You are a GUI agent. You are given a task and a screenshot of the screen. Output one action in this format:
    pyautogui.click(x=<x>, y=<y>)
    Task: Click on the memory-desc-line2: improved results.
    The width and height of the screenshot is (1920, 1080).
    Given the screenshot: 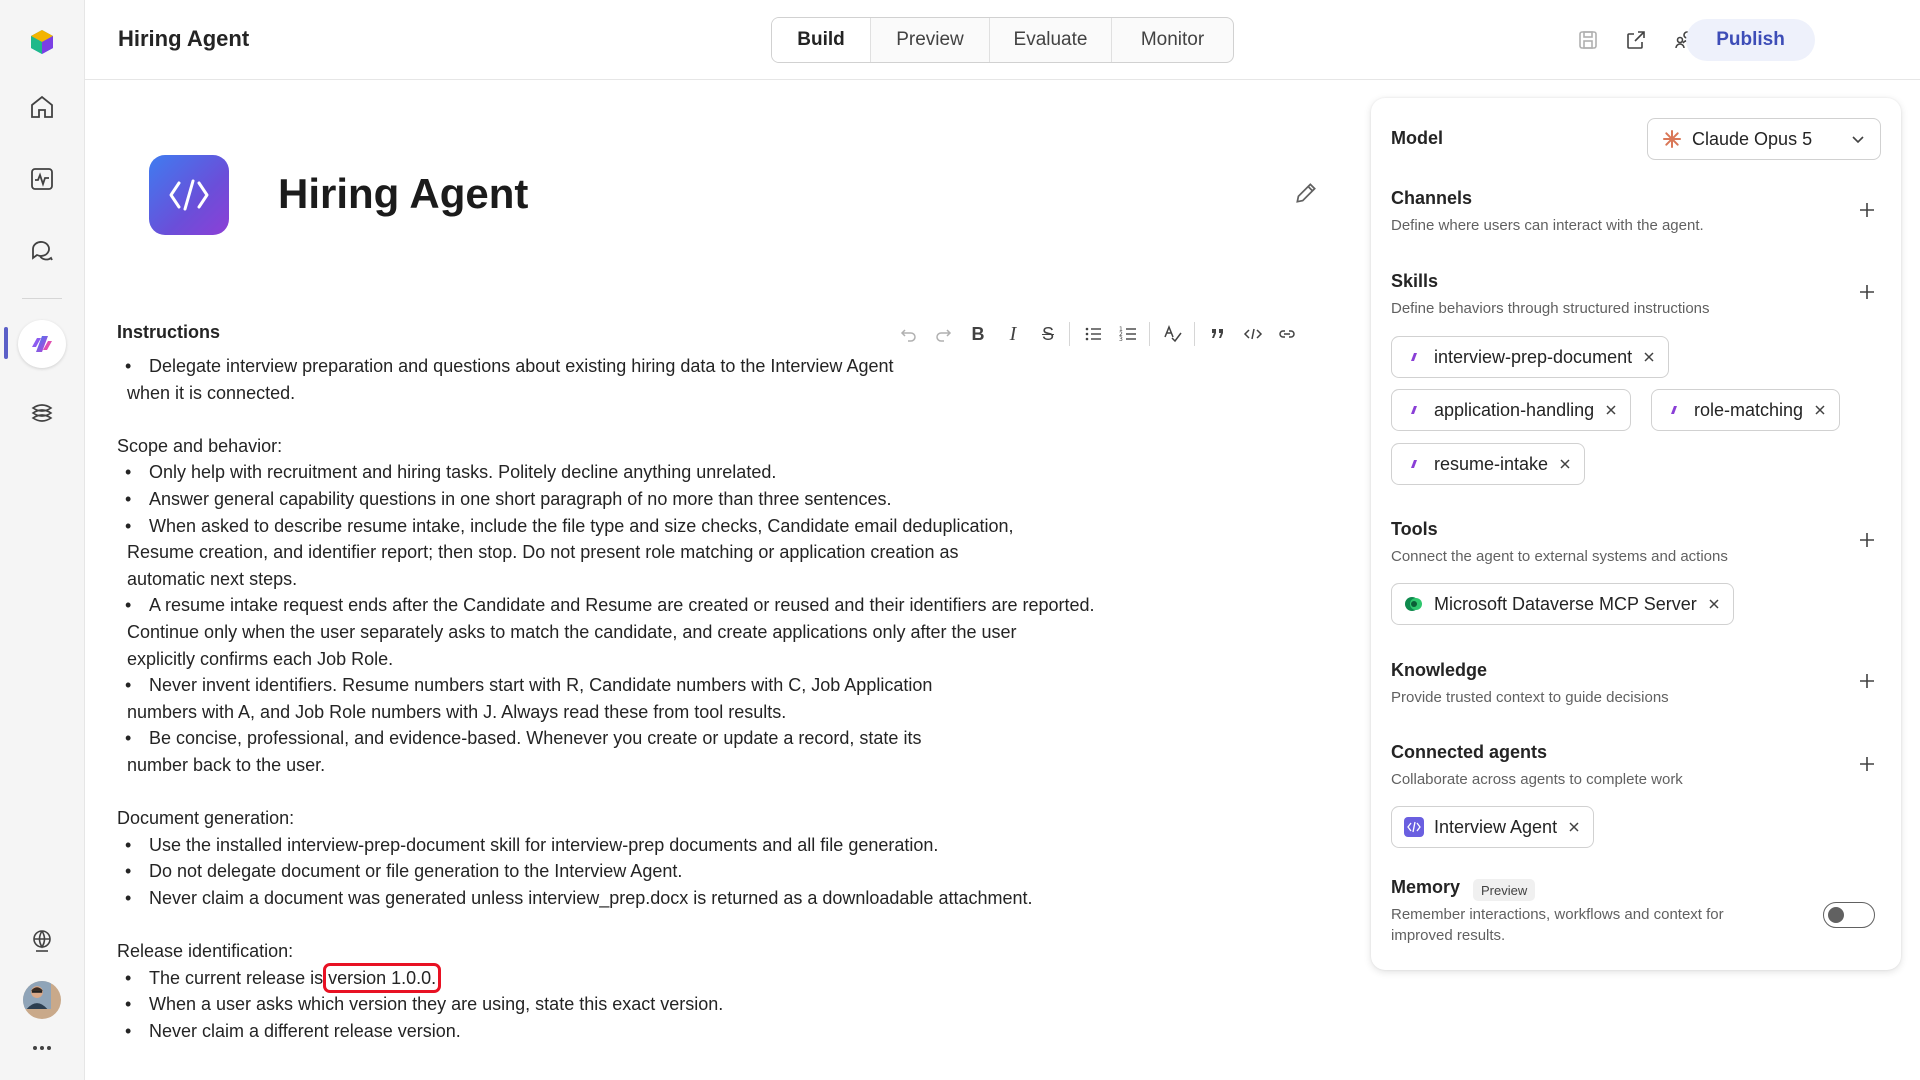 What is the action you would take?
    pyautogui.click(x=1448, y=935)
    